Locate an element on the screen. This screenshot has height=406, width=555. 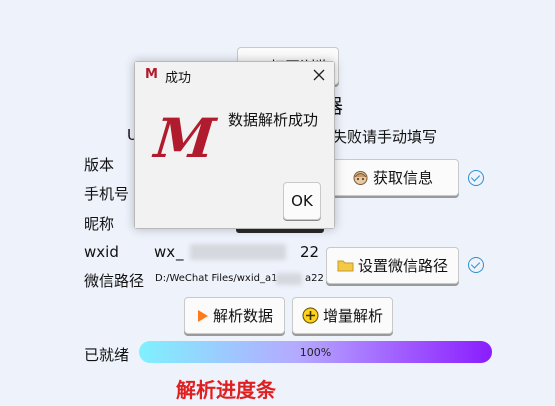
wxid-value-prefix: wx is located at coordinates (165, 252).